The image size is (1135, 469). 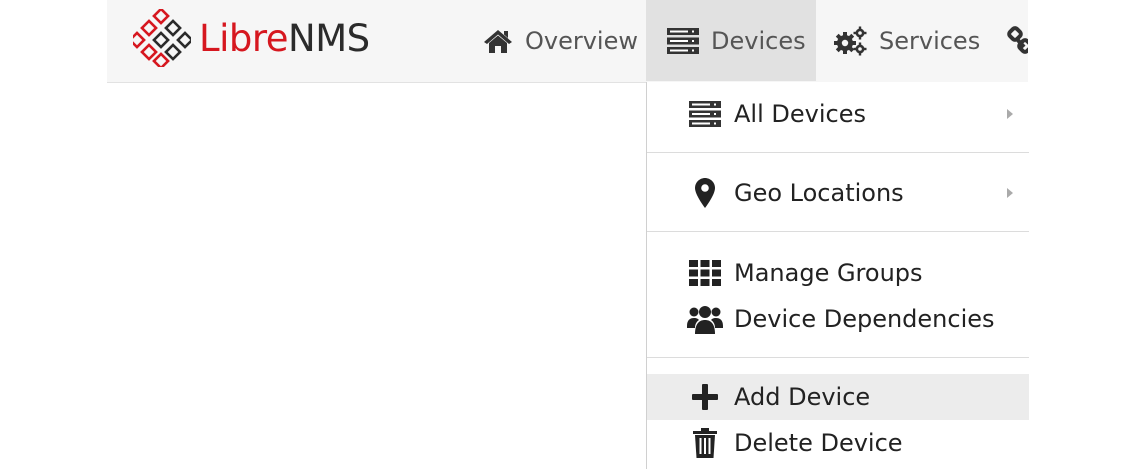 I want to click on menu-item-label: Device Dependencies, so click(x=864, y=319).